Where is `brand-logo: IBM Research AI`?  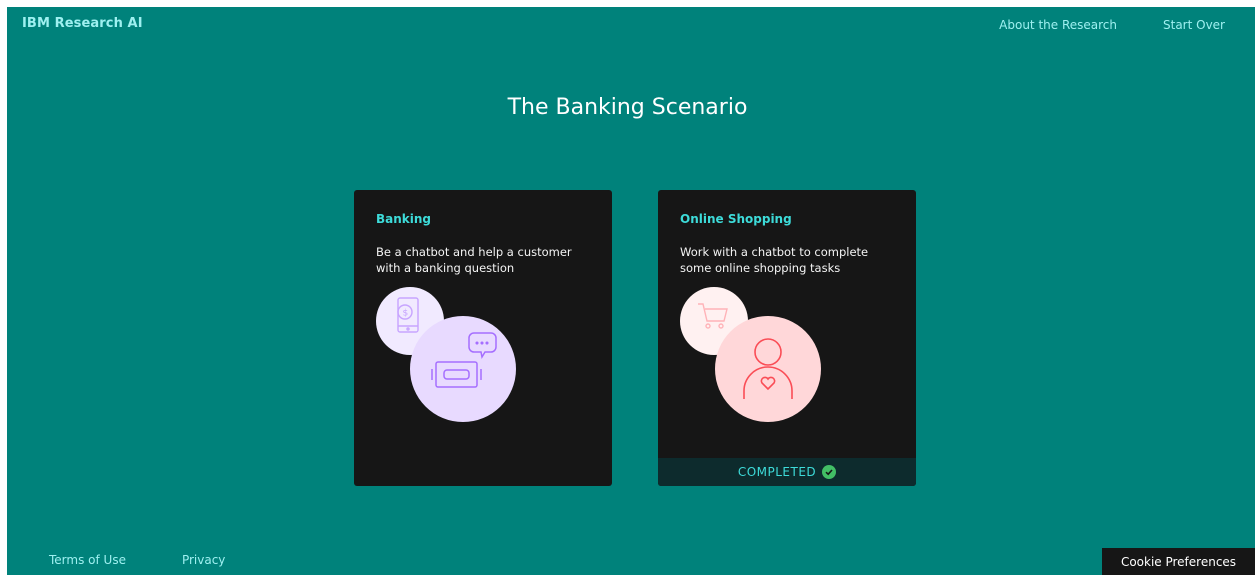
brand-logo: IBM Research AI is located at coordinates (82, 23).